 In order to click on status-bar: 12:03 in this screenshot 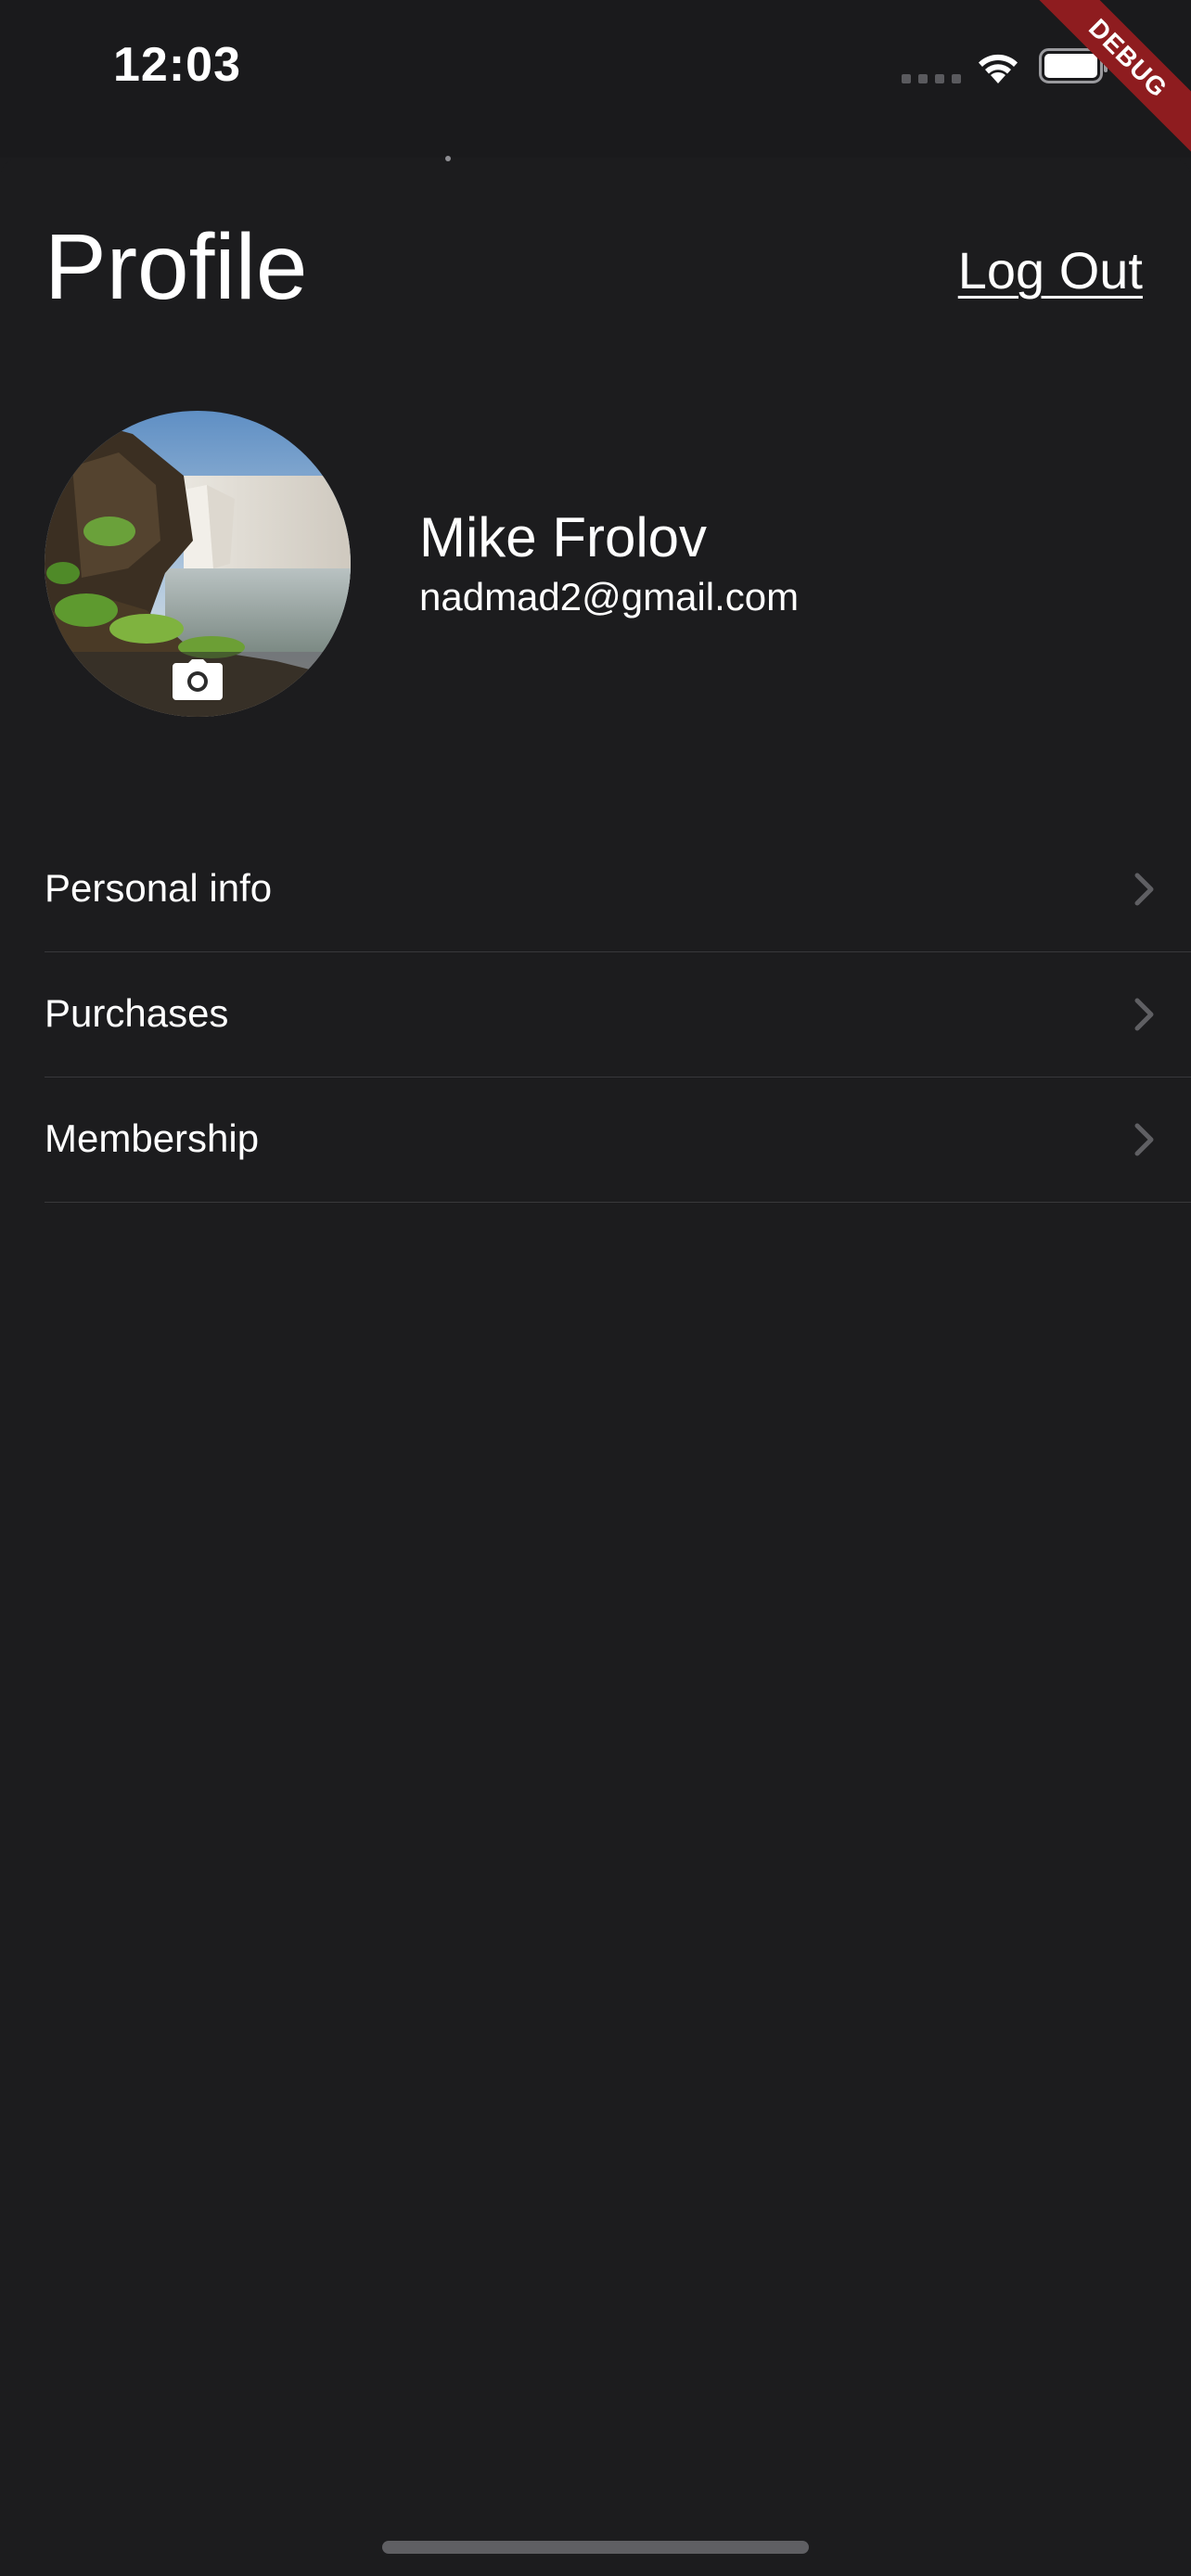, I will do `click(595, 79)`.